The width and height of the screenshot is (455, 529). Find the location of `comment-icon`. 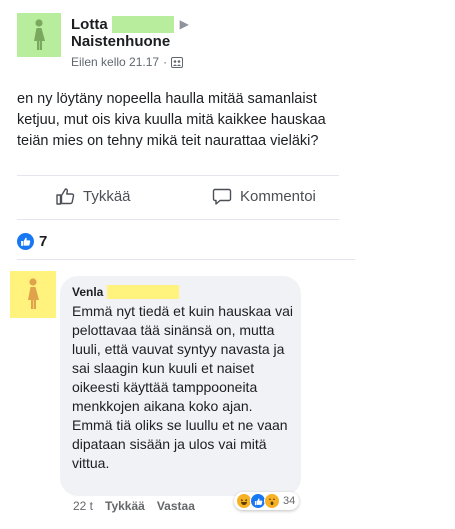

comment-icon is located at coordinates (222, 196).